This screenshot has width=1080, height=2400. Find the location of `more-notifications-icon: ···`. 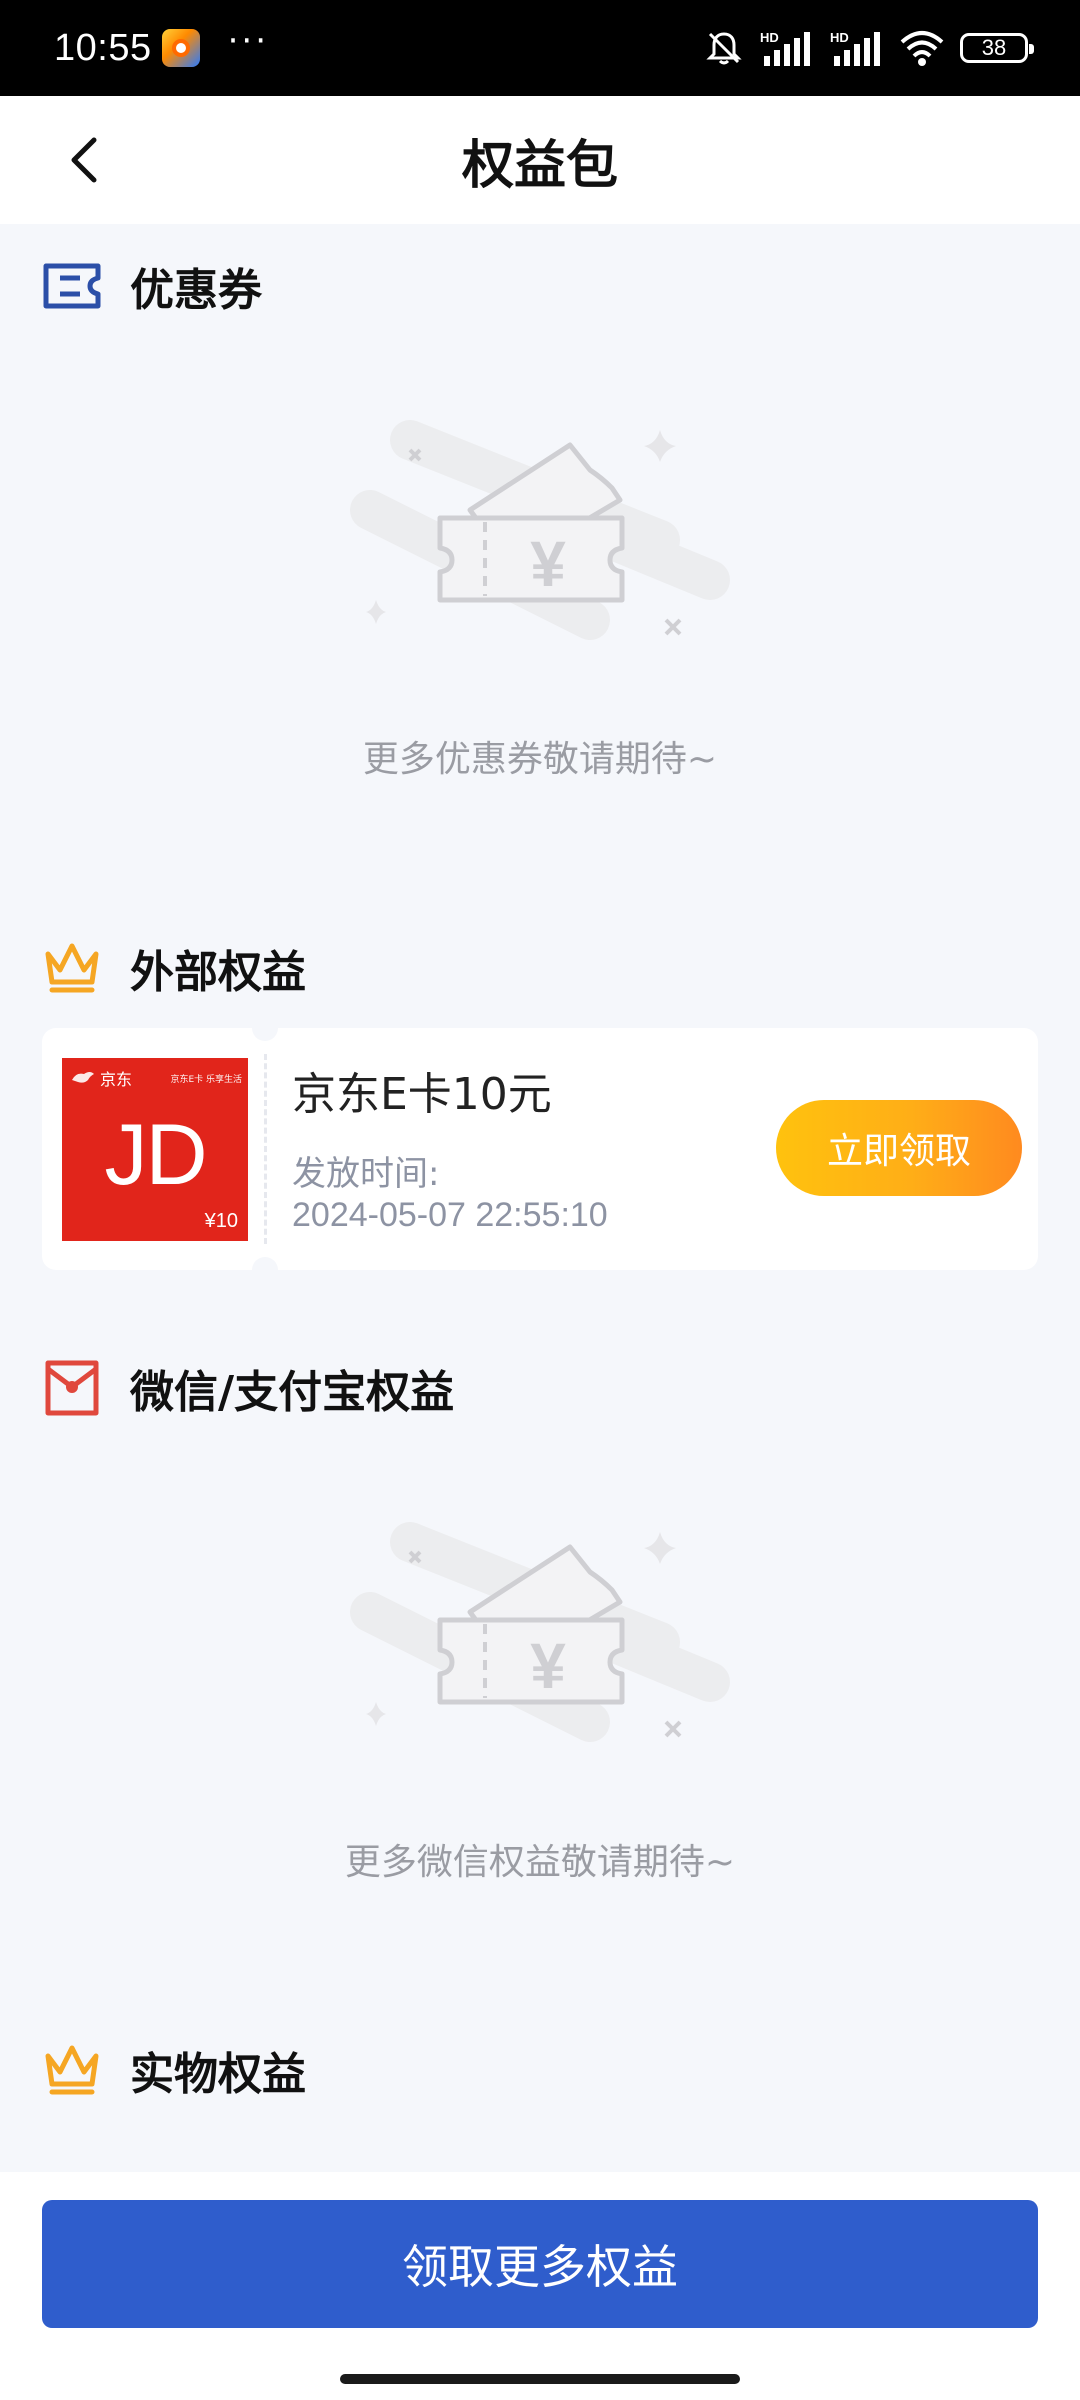

more-notifications-icon: ··· is located at coordinates (248, 41).